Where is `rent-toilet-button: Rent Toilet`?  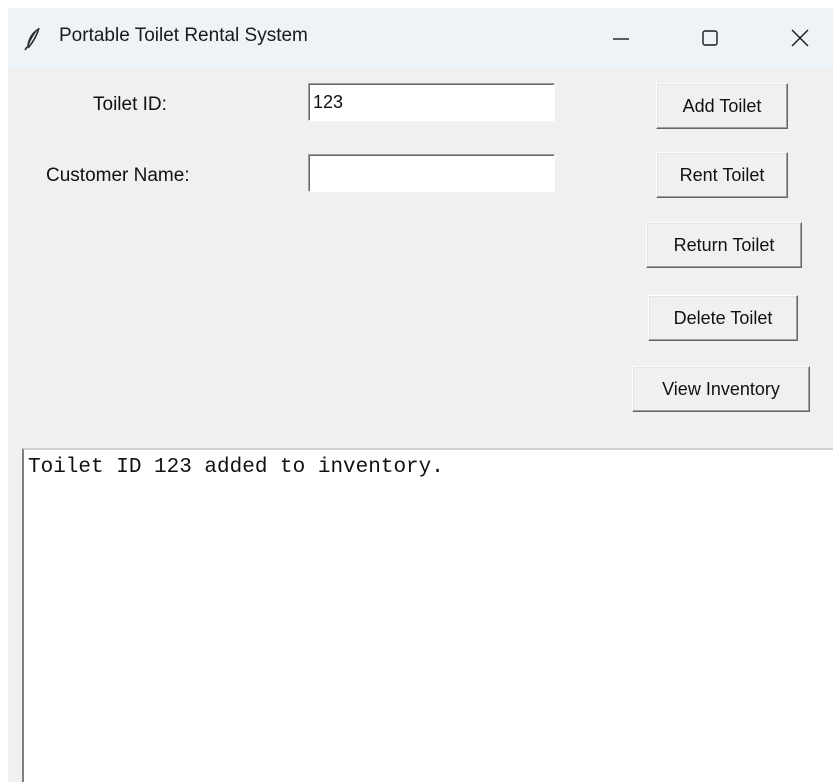
rent-toilet-button: Rent Toilet is located at coordinates (722, 175).